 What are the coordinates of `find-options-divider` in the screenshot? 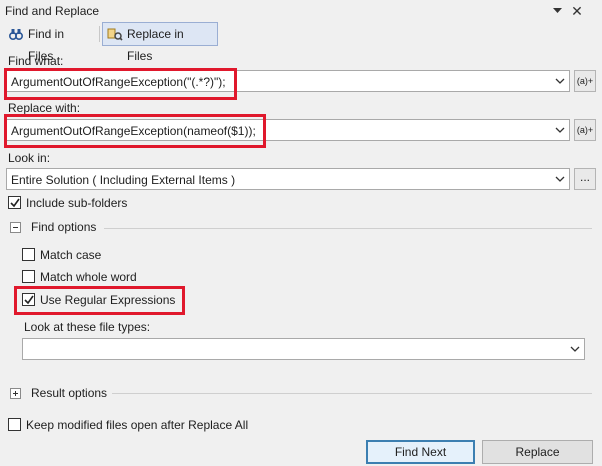 It's located at (348, 228).